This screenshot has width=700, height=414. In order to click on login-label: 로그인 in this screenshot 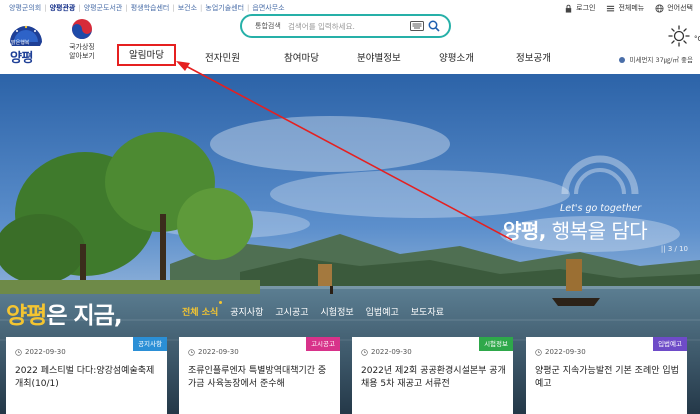, I will do `click(586, 8)`.